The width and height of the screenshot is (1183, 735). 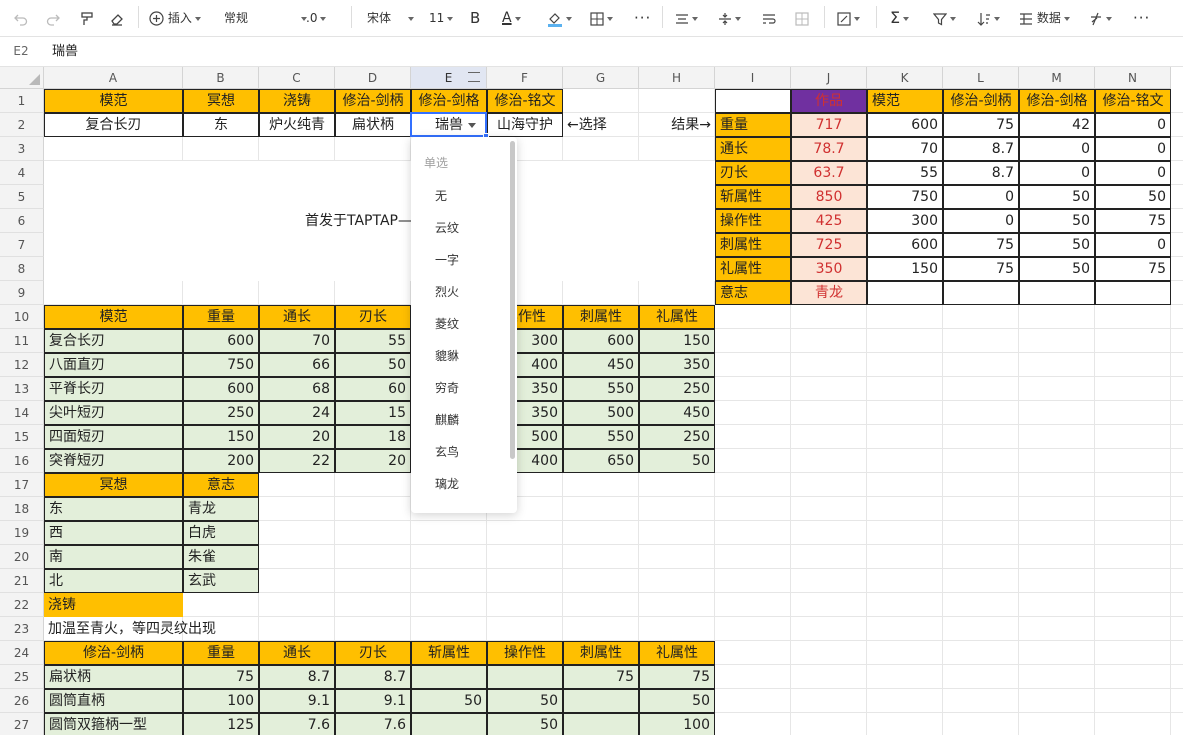 What do you see at coordinates (22, 149) in the screenshot?
I see `row-header-3: 3` at bounding box center [22, 149].